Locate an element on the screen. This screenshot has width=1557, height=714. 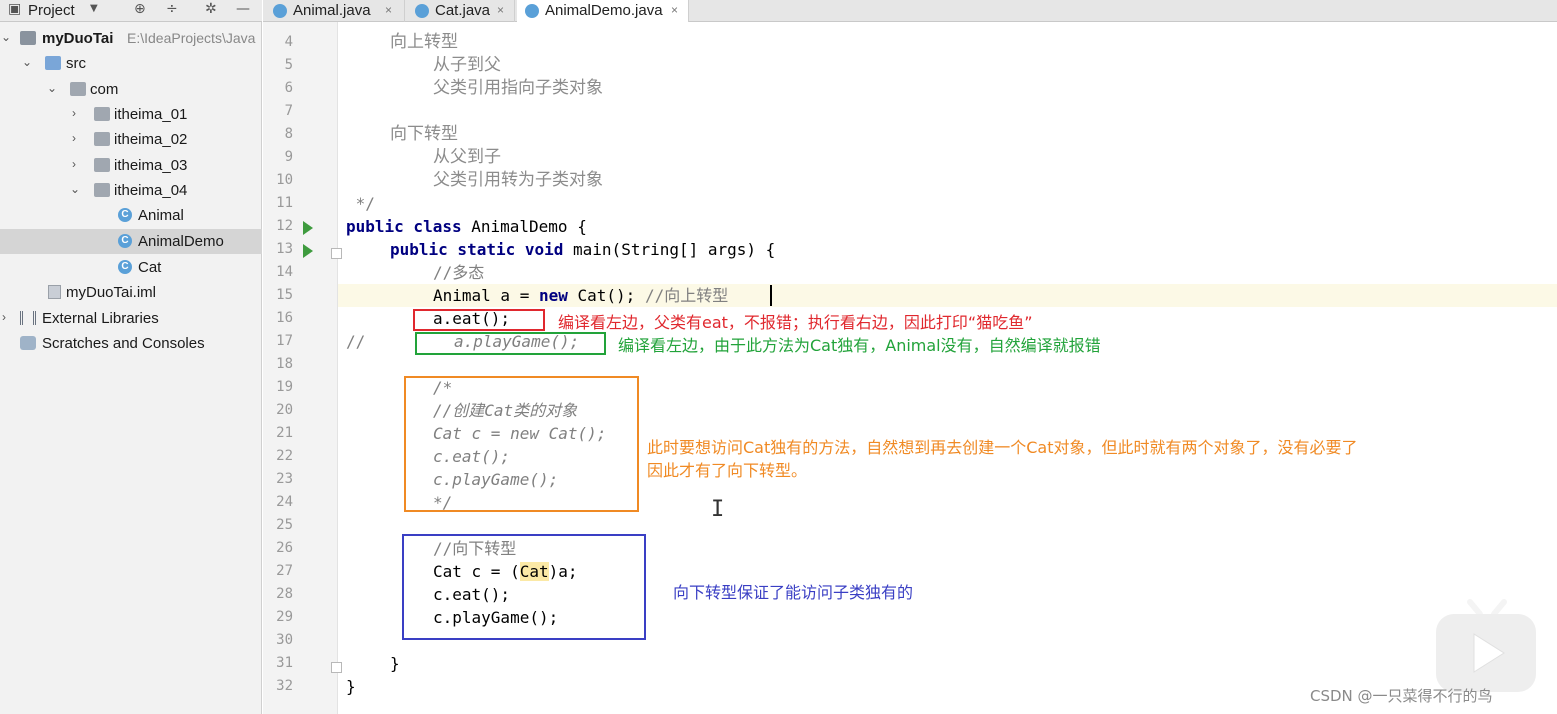
line-number: 26 is located at coordinates (284, 548).